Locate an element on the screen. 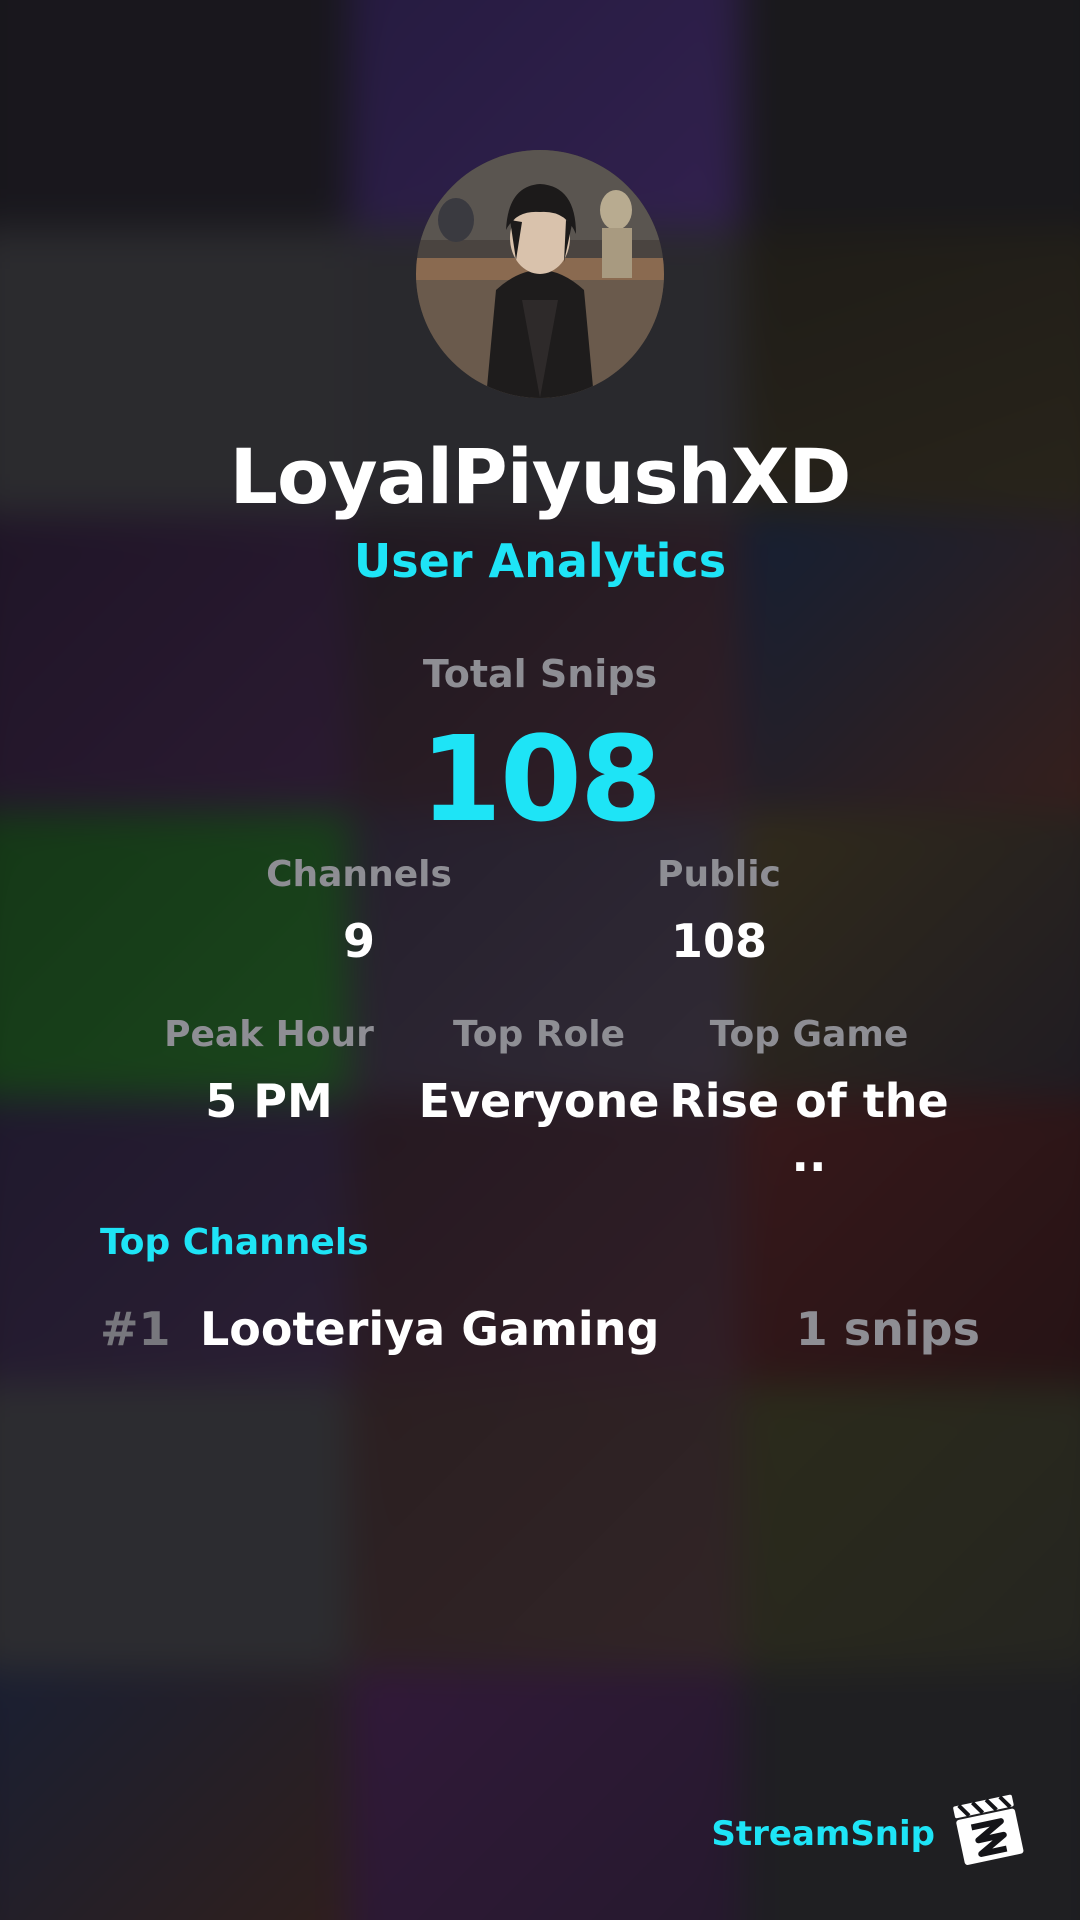  stat-peak-hour-label: Peak Hour is located at coordinates (269, 1034).